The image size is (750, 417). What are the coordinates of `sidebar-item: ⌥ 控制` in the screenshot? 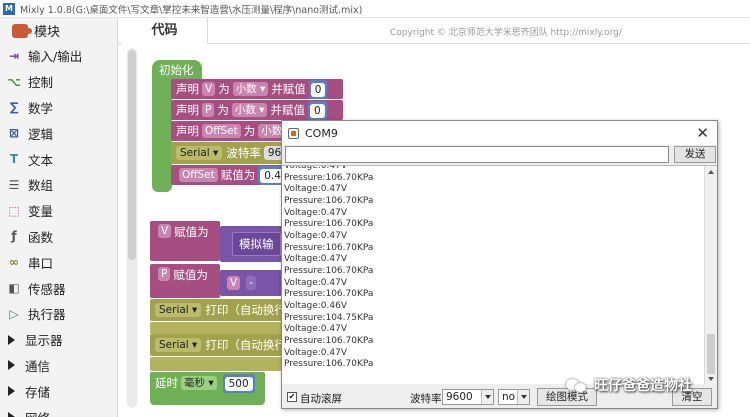 It's located at (58, 82).